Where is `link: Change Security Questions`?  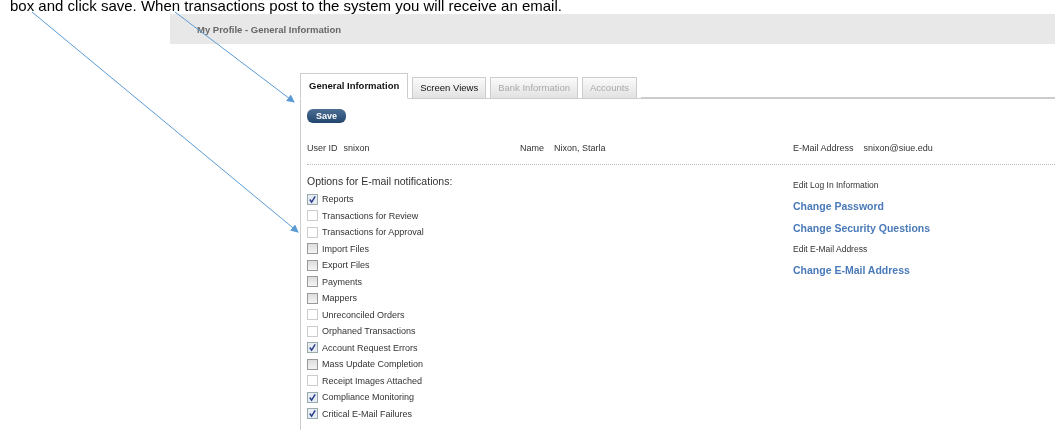 link: Change Security Questions is located at coordinates (862, 228).